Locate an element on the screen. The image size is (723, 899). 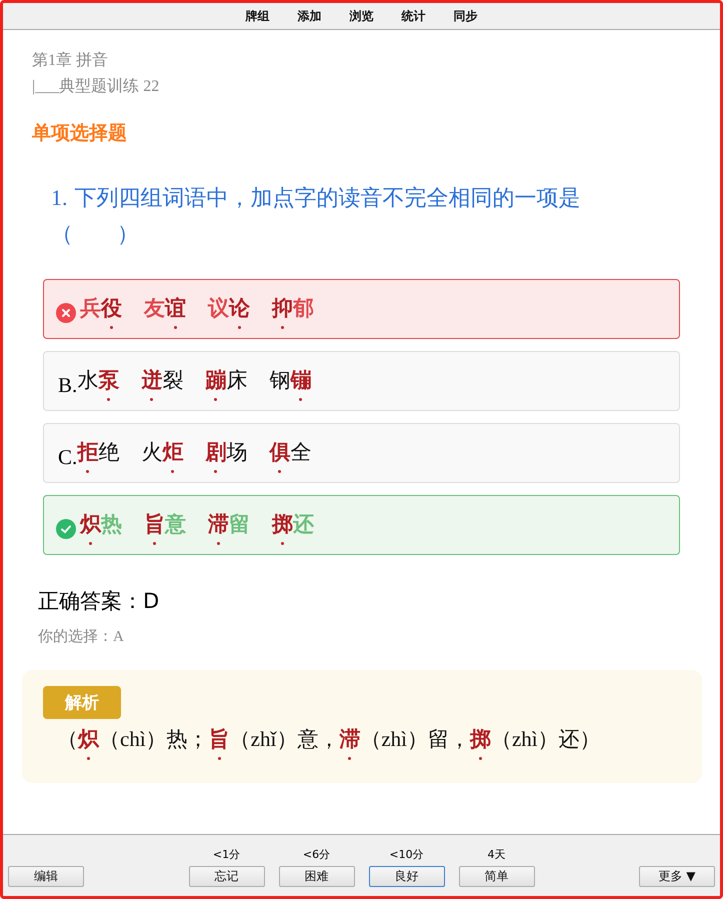
edit-button: 编辑 is located at coordinates (46, 876).